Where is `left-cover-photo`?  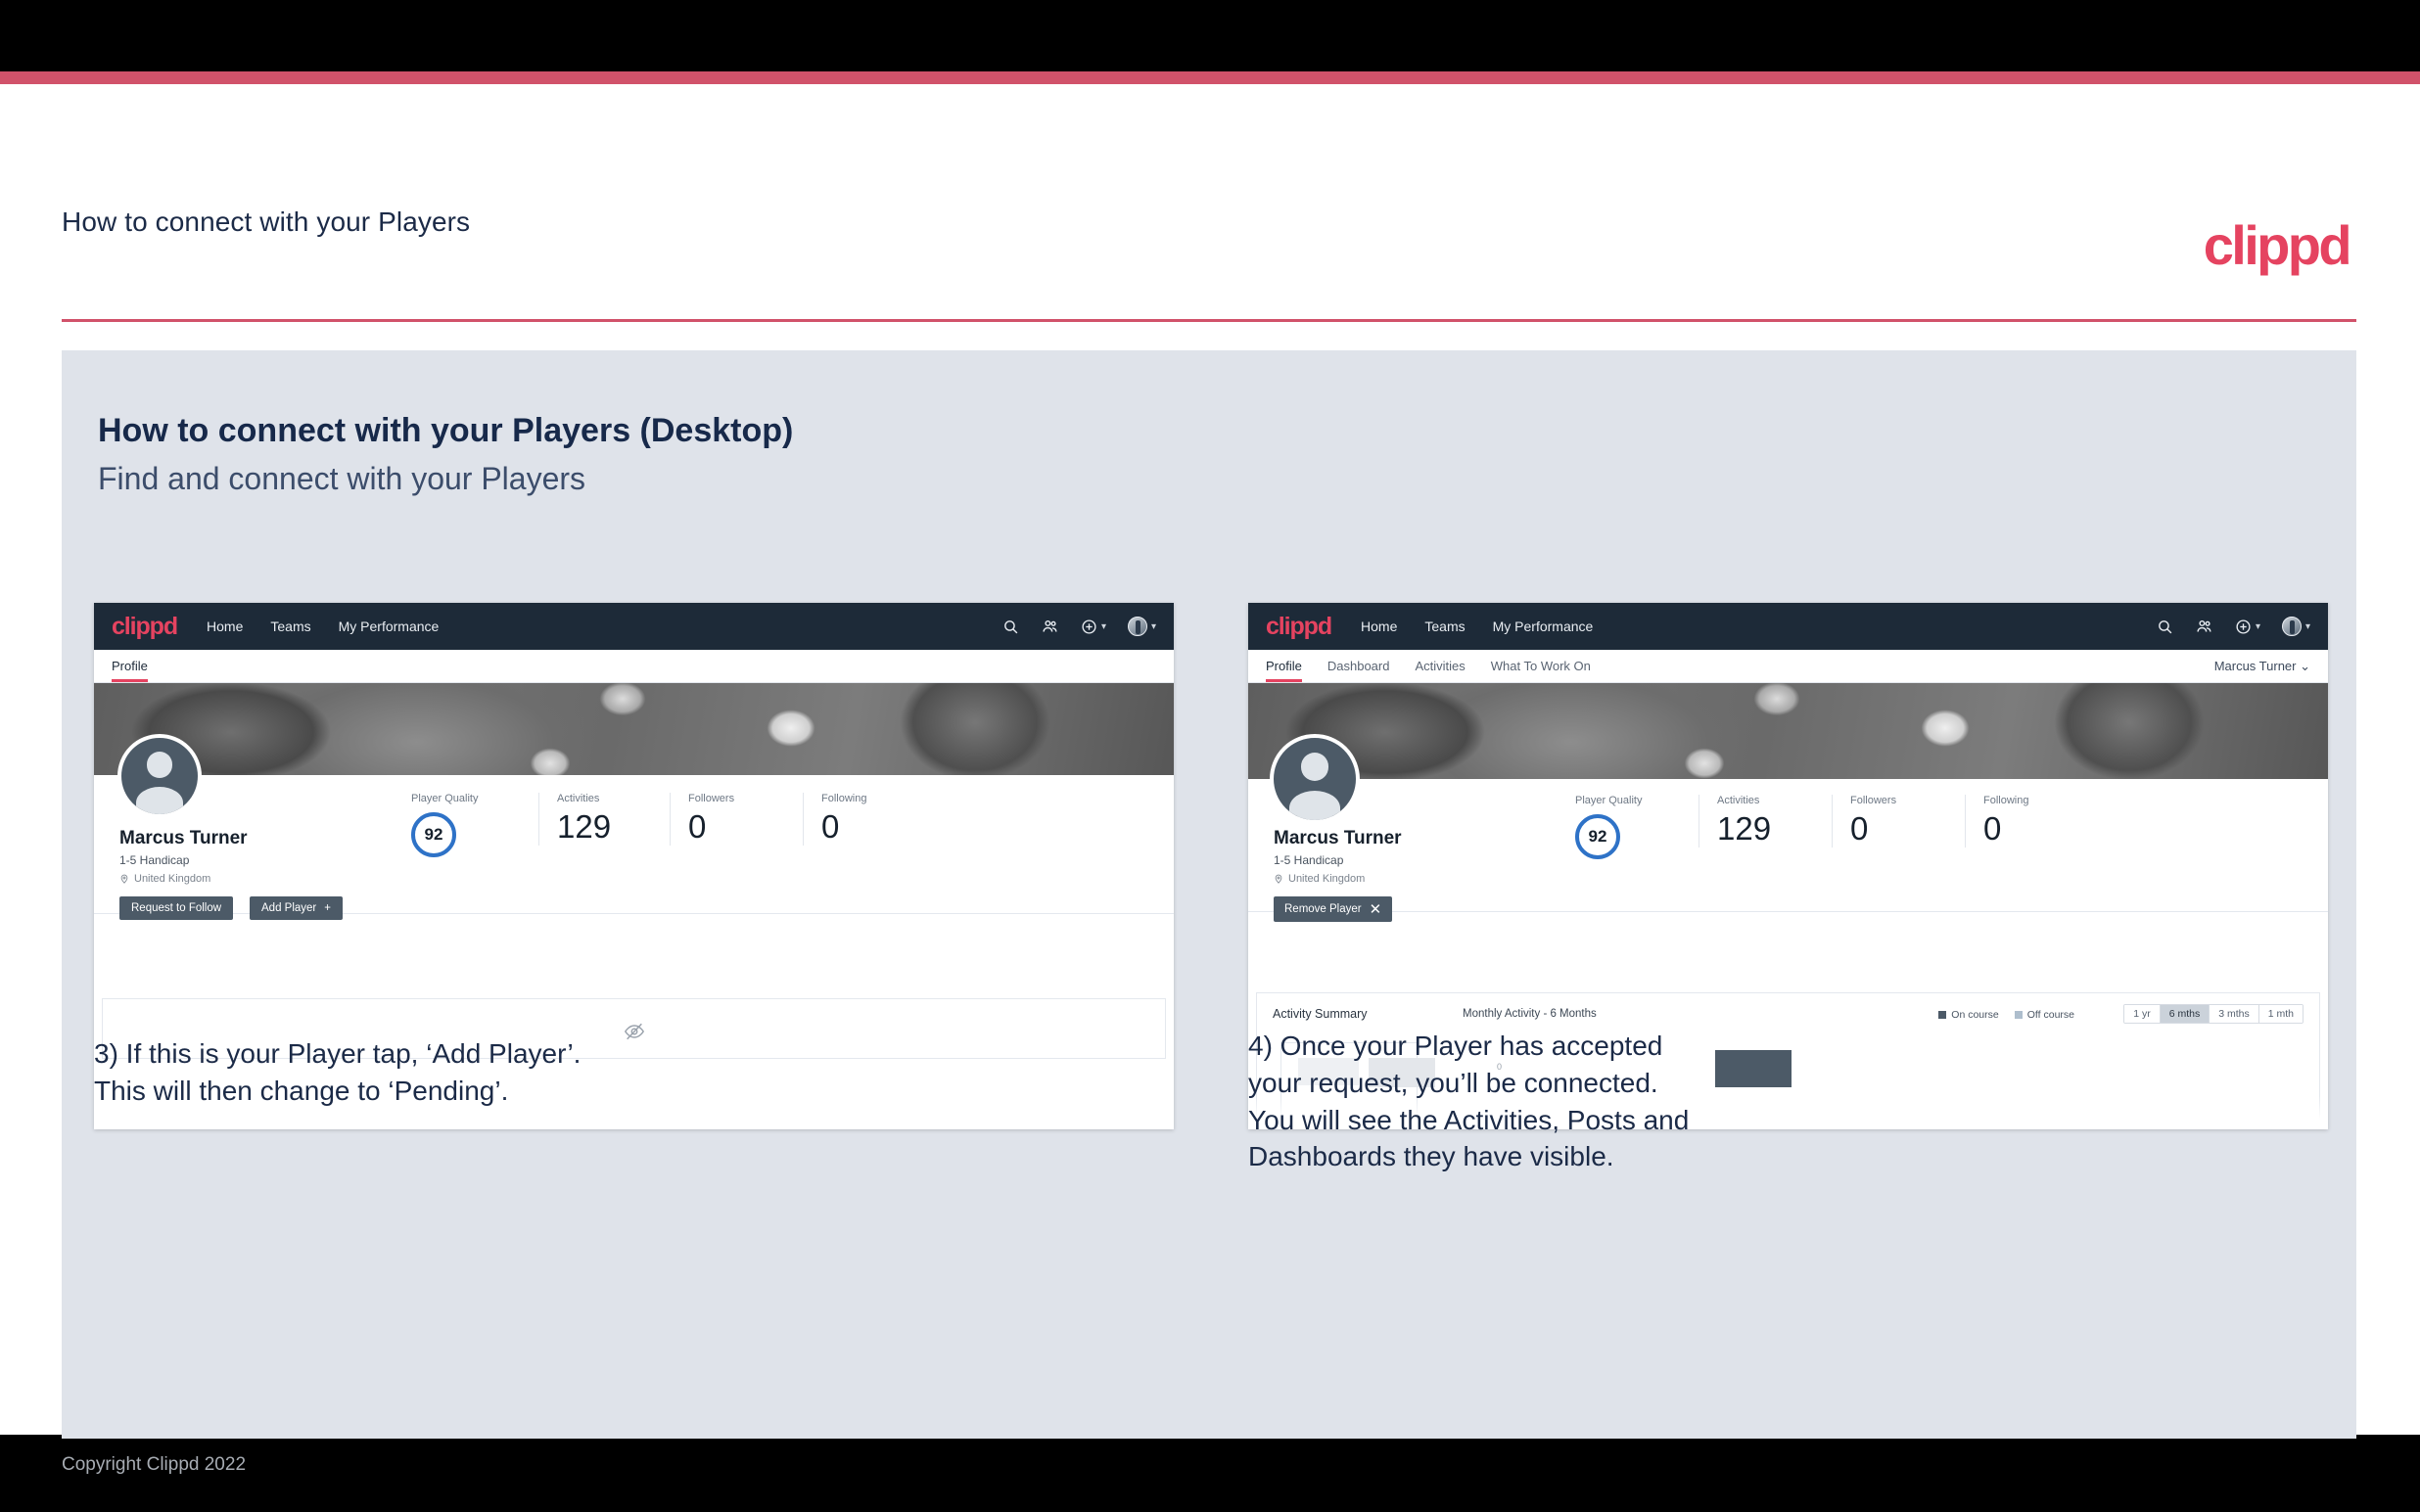
left-cover-photo is located at coordinates (634, 729).